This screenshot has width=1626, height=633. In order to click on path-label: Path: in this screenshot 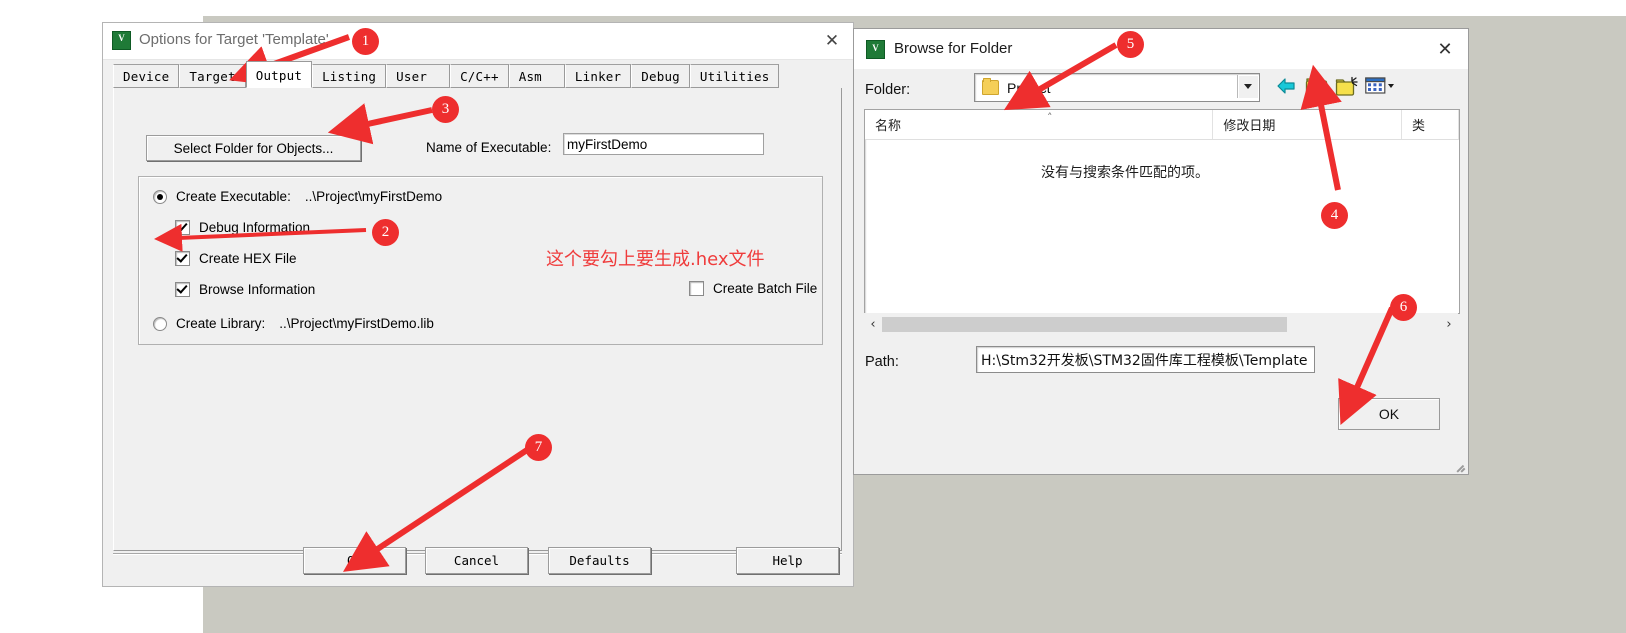, I will do `click(882, 362)`.